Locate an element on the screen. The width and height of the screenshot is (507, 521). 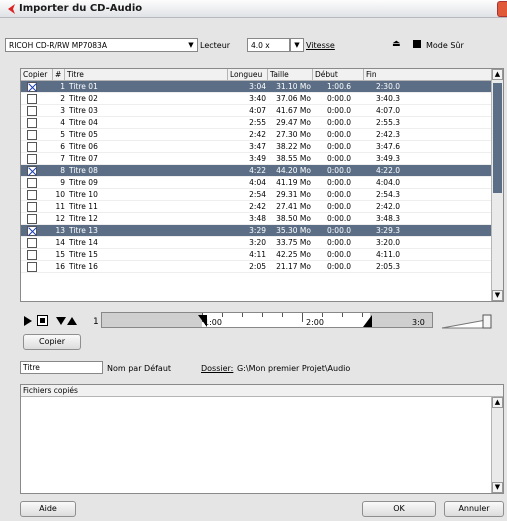
table-row: 7 Titre 07 3:49 38.55 Mo 0:00.0 3:49.3 is located at coordinates (256, 159).